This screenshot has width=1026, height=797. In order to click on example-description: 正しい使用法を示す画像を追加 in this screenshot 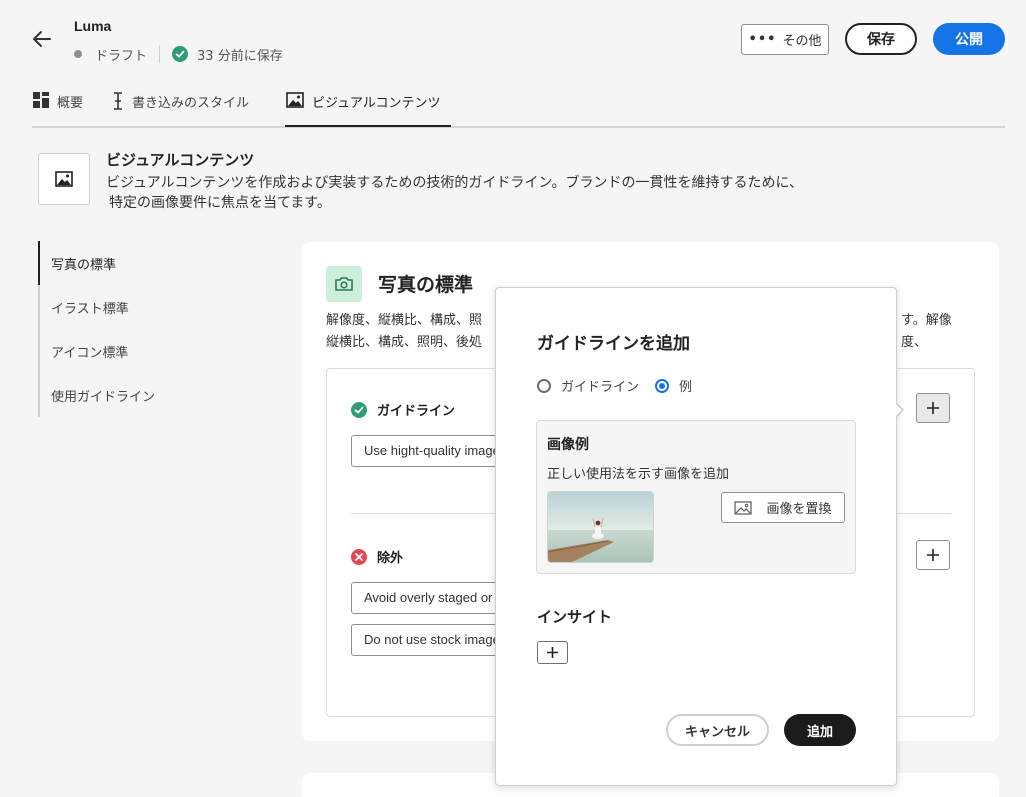, I will do `click(638, 474)`.